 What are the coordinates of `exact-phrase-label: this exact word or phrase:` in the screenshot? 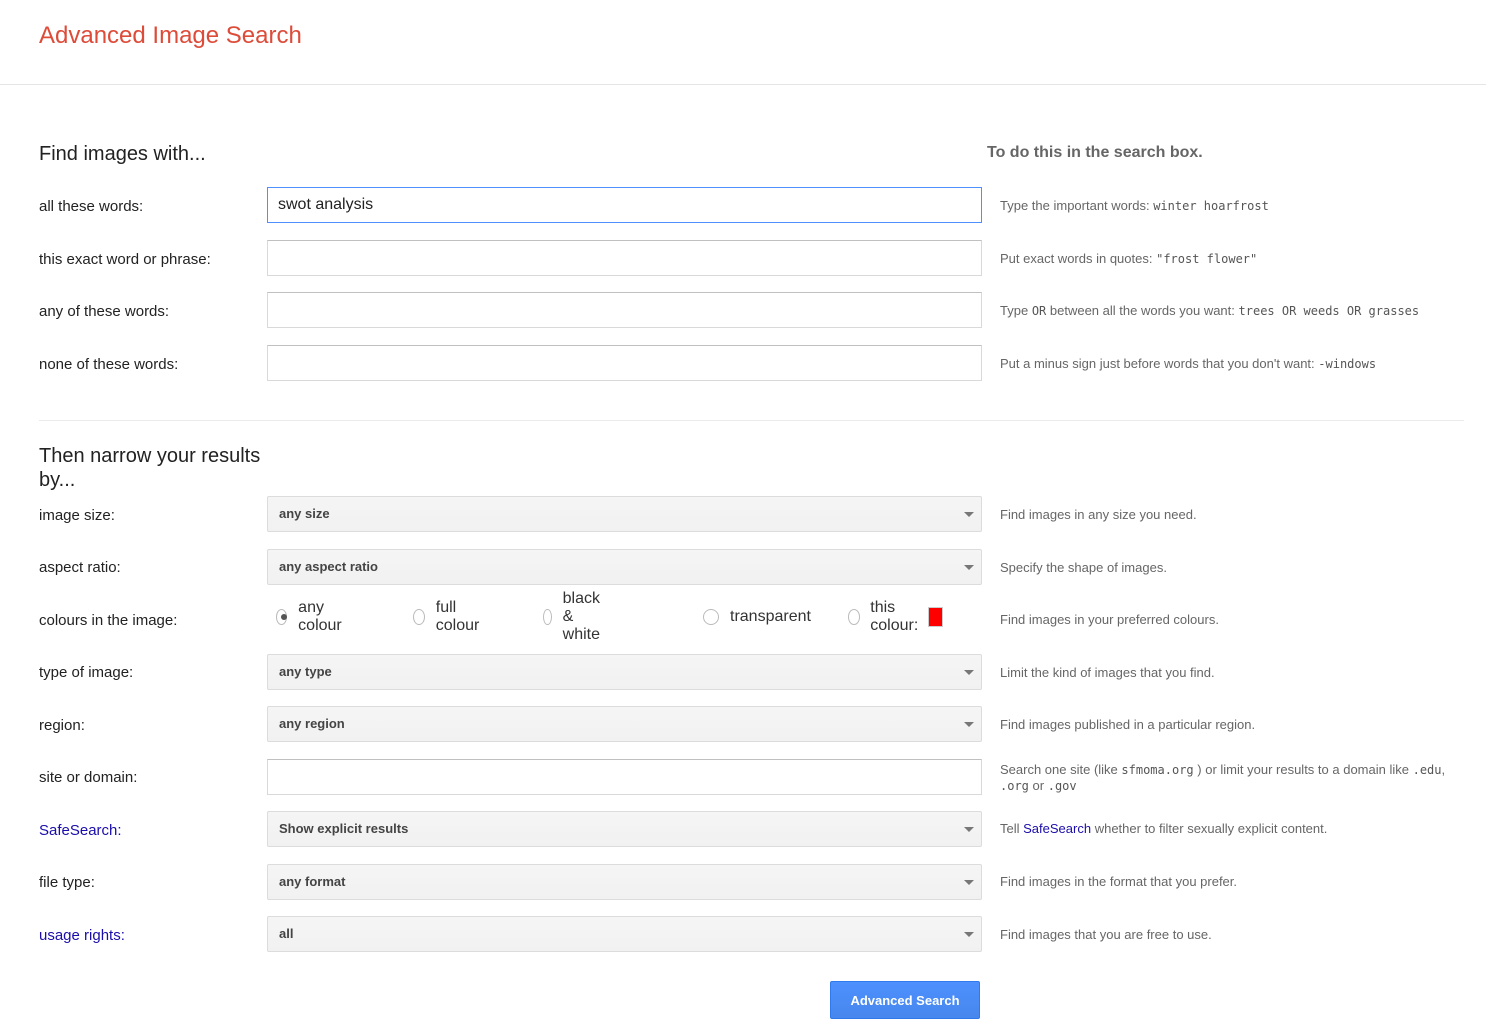 It's located at (125, 259).